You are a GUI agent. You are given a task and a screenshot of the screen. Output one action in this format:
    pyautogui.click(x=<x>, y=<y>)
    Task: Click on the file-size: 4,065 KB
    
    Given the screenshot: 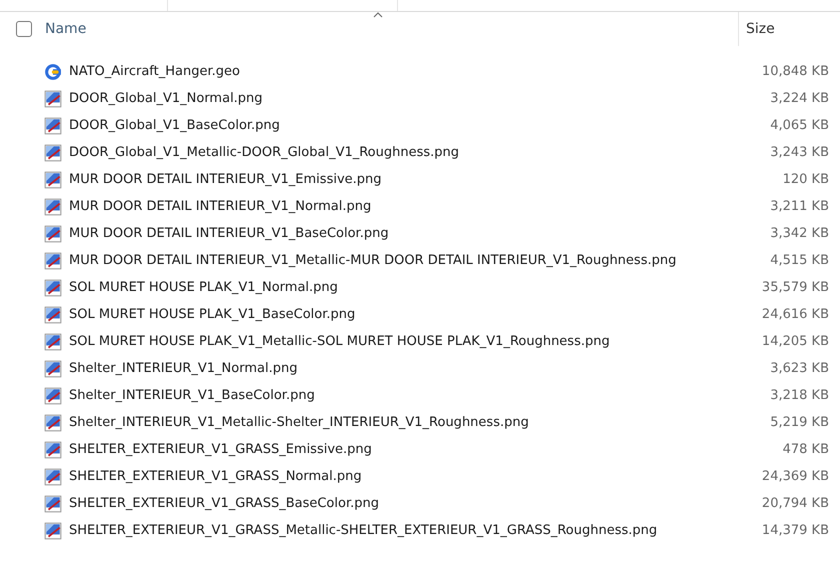 What is the action you would take?
    pyautogui.click(x=799, y=125)
    